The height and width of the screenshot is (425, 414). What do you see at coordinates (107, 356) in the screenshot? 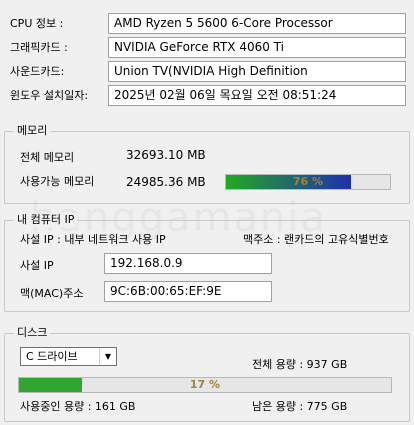
I see `chevron-down-icon: ▼` at bounding box center [107, 356].